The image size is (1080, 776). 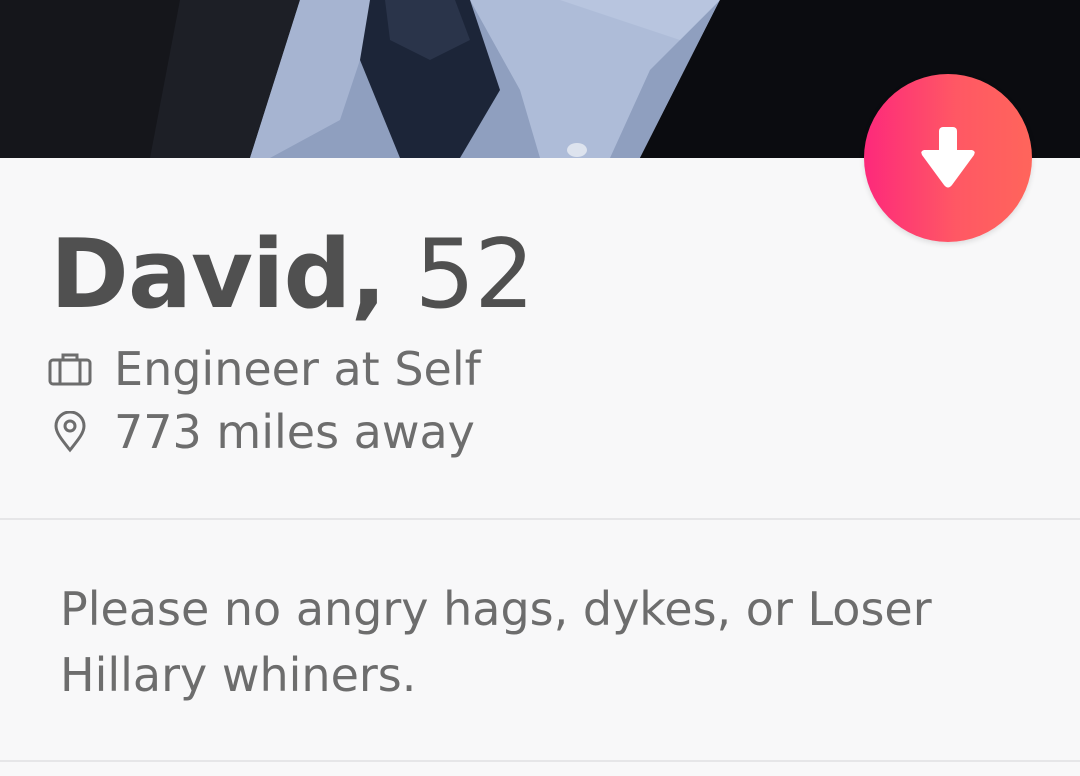 I want to click on profile-name-age: David, 52, so click(x=292, y=275).